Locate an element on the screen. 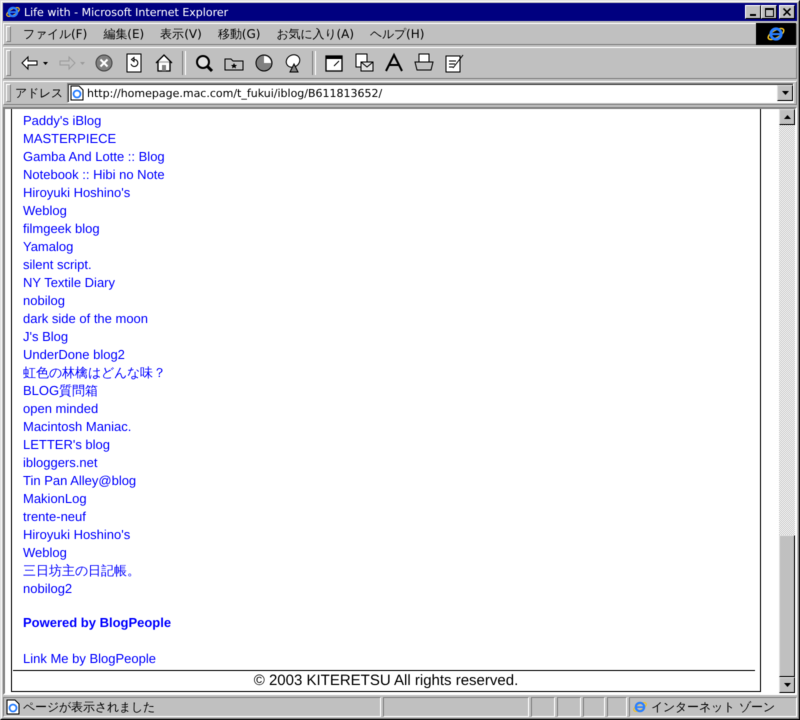  blog-link: Macintosh Maniac. is located at coordinates (77, 427).